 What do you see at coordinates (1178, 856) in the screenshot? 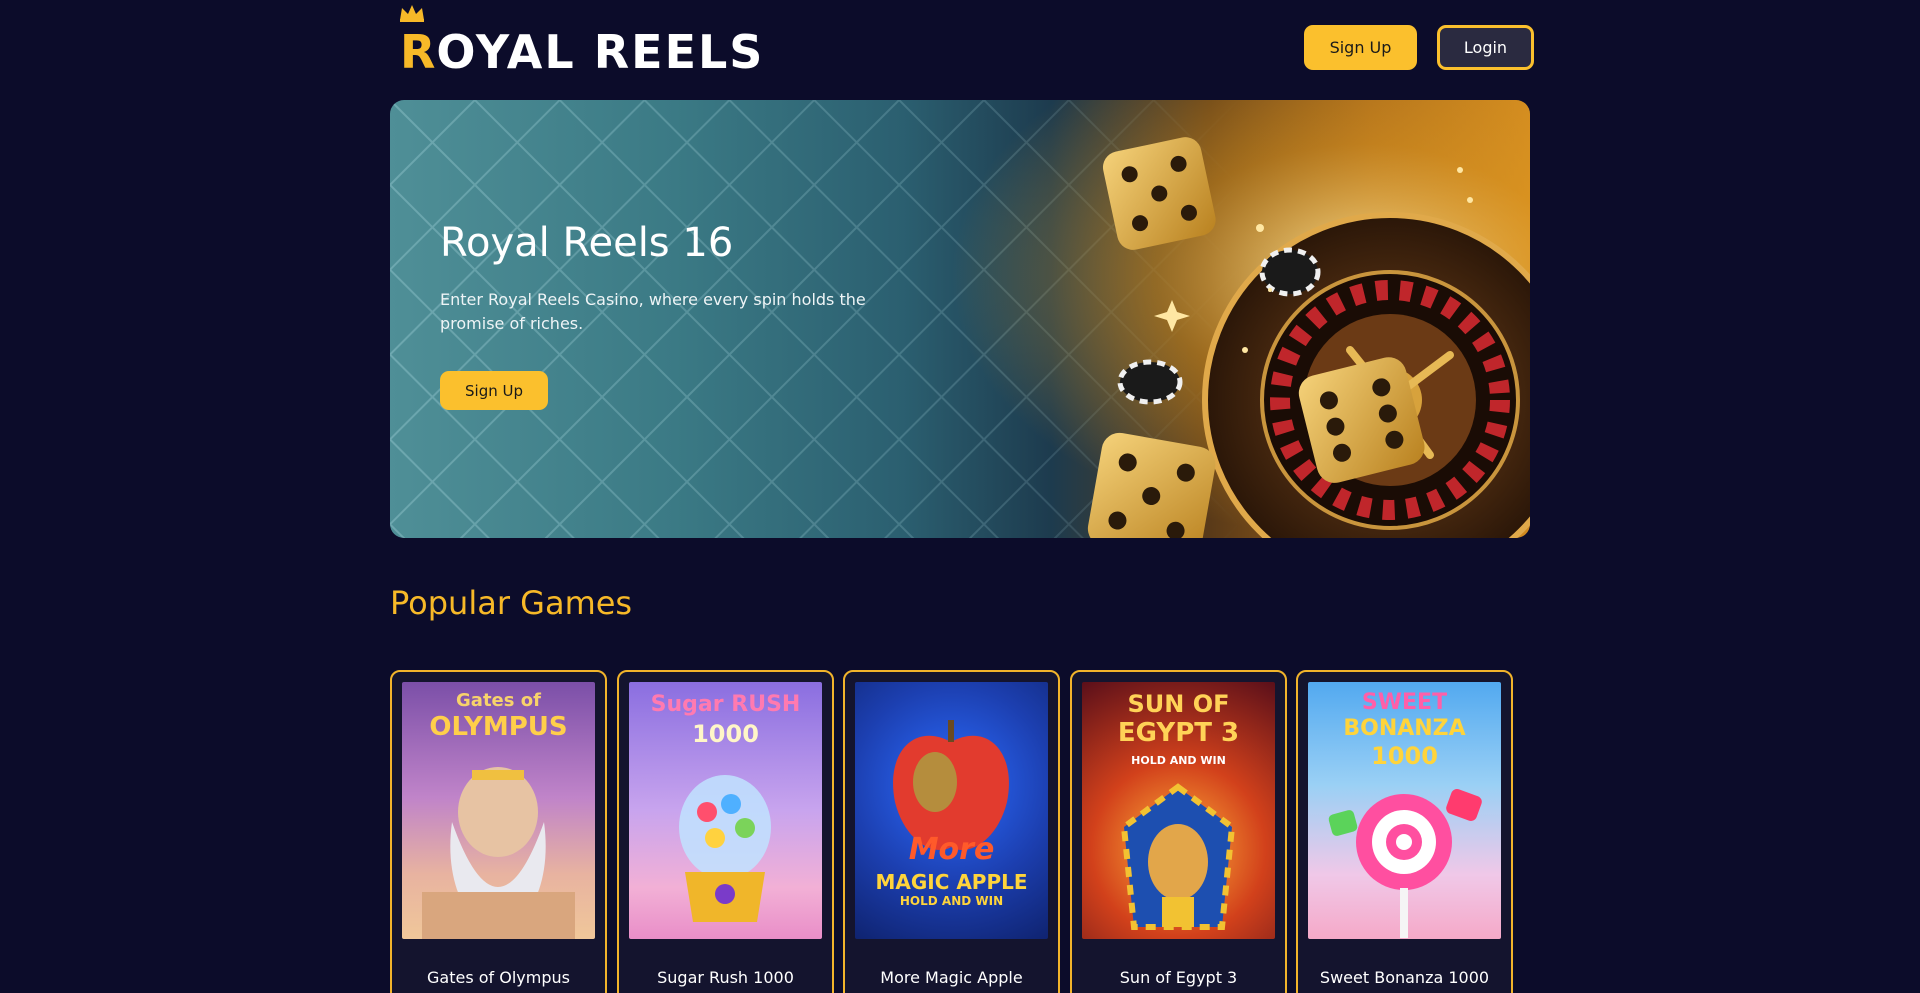
I see `pharaoh-illustration` at bounding box center [1178, 856].